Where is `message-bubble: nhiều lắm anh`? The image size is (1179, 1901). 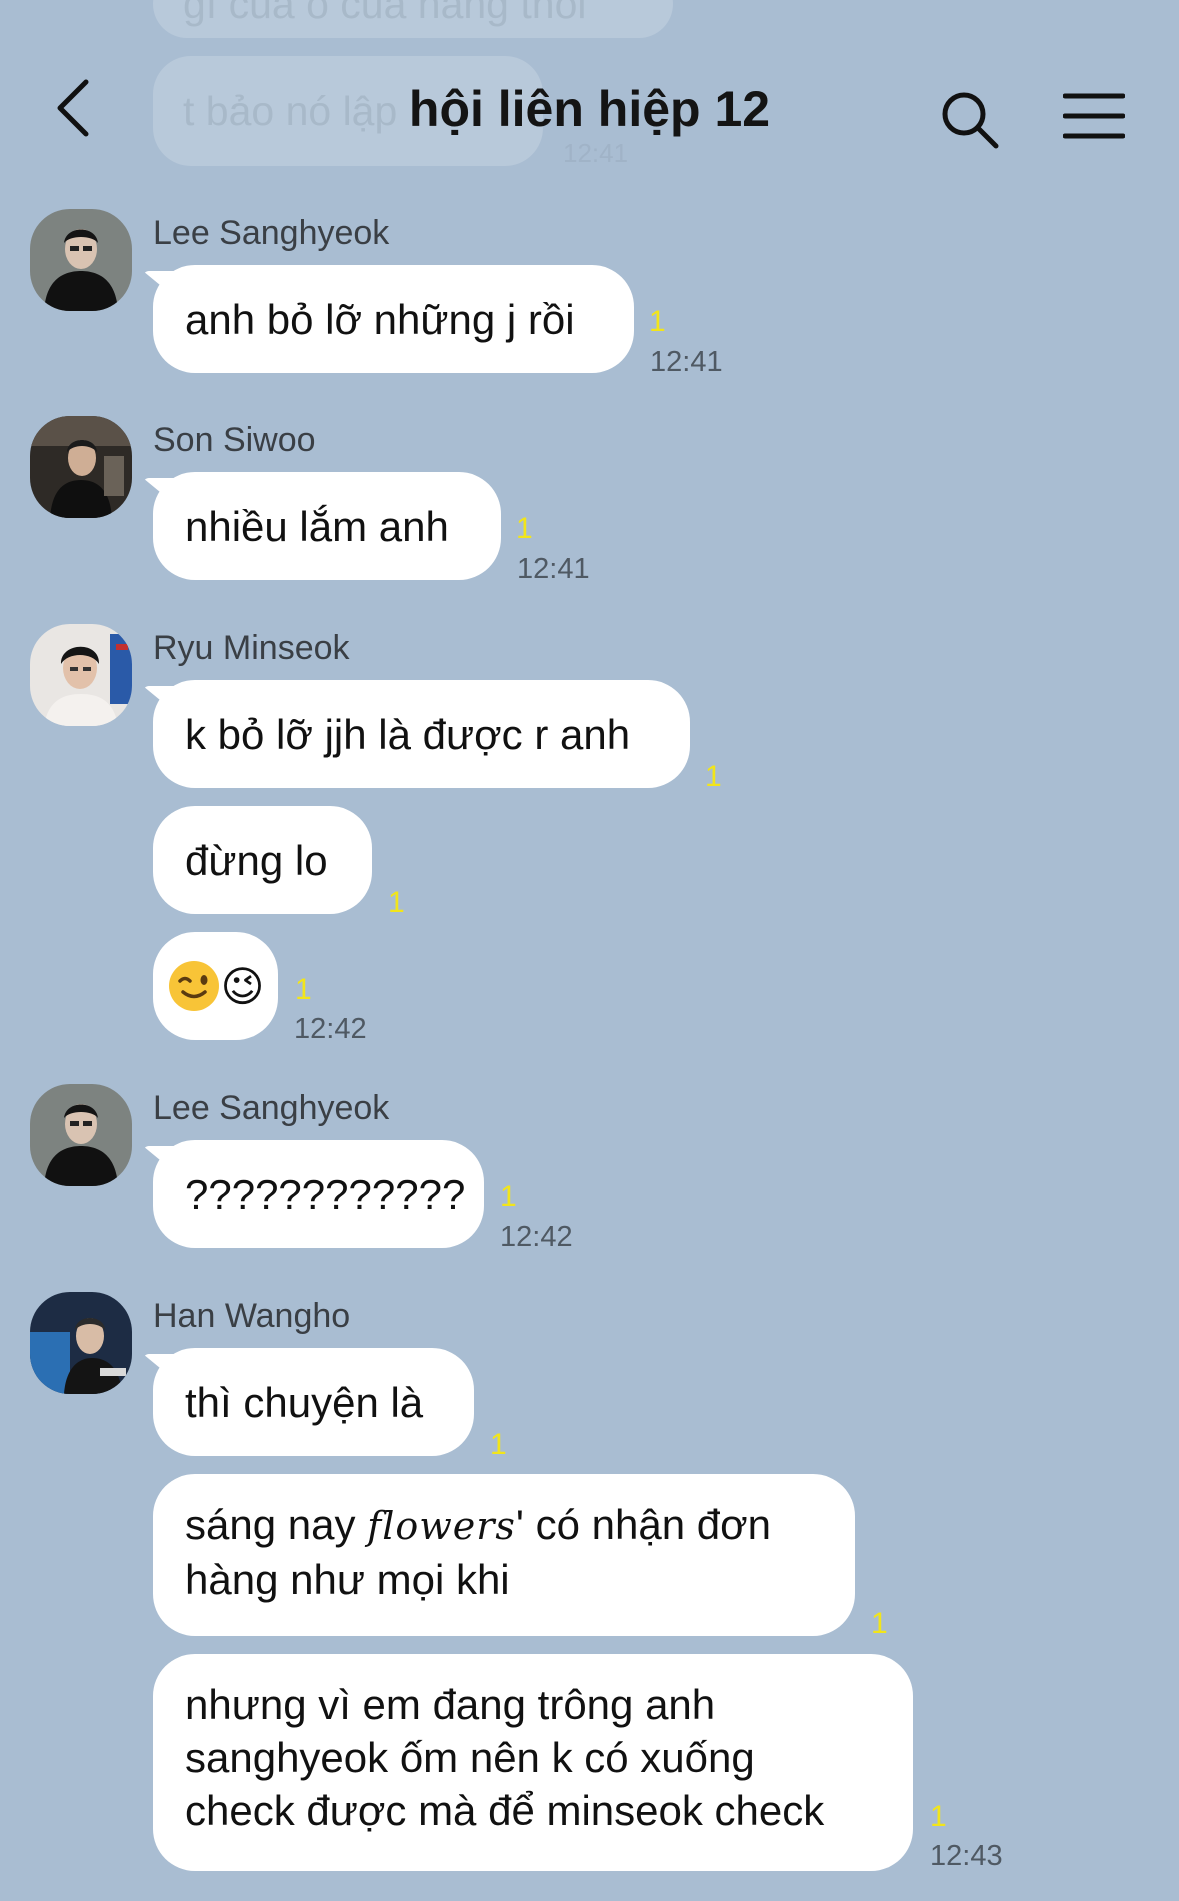 message-bubble: nhiều lắm anh is located at coordinates (327, 526).